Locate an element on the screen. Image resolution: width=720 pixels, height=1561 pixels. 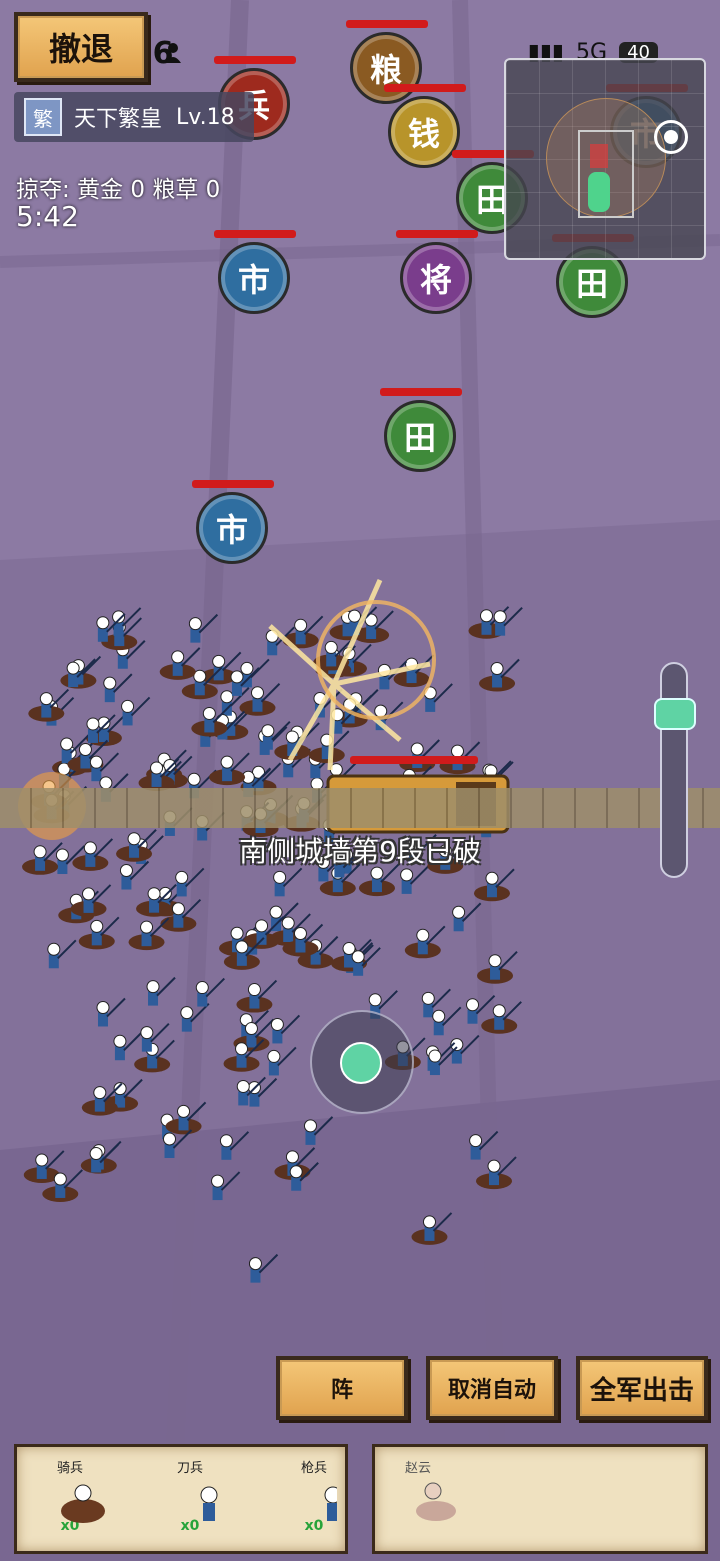
unit-name: 刀兵 is located at coordinates (189, 1468).